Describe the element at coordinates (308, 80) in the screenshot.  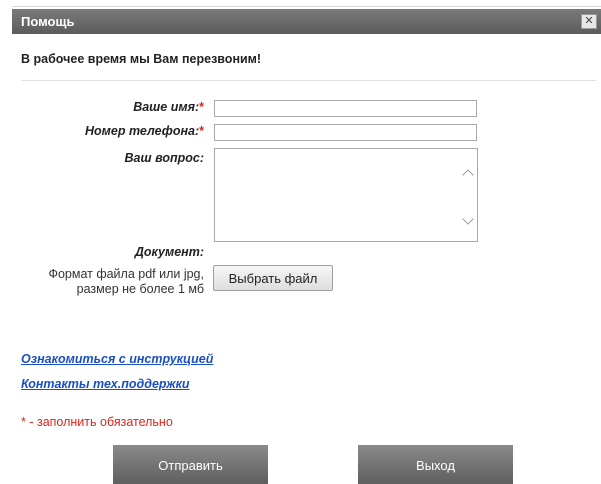
I see `section-divider` at that location.